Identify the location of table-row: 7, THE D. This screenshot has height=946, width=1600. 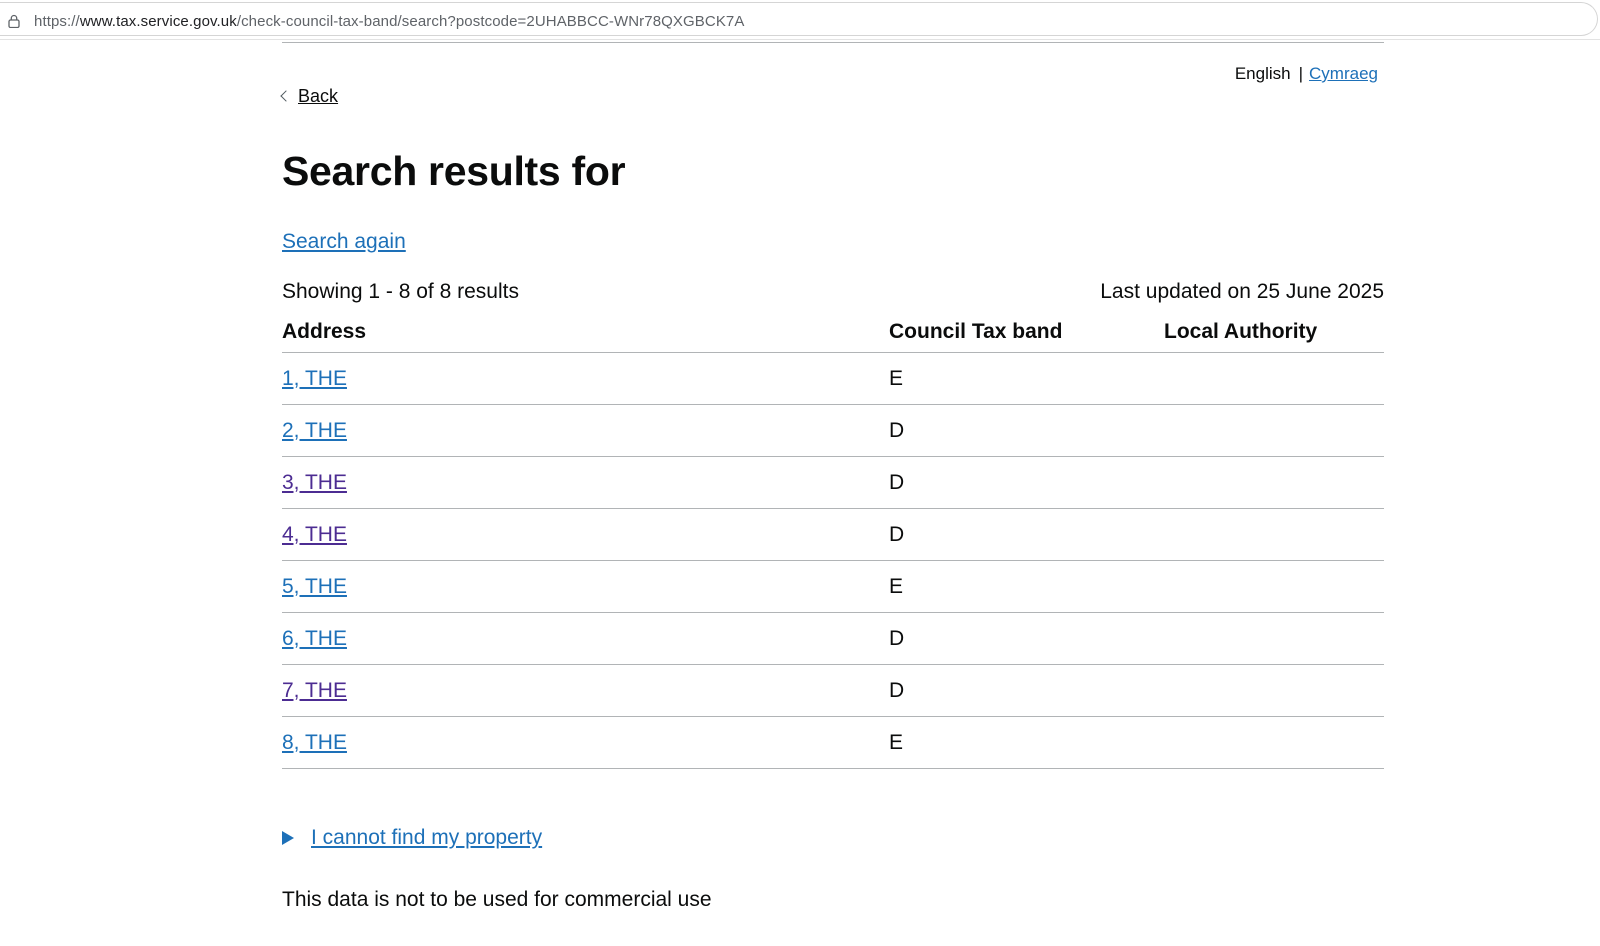
(833, 690).